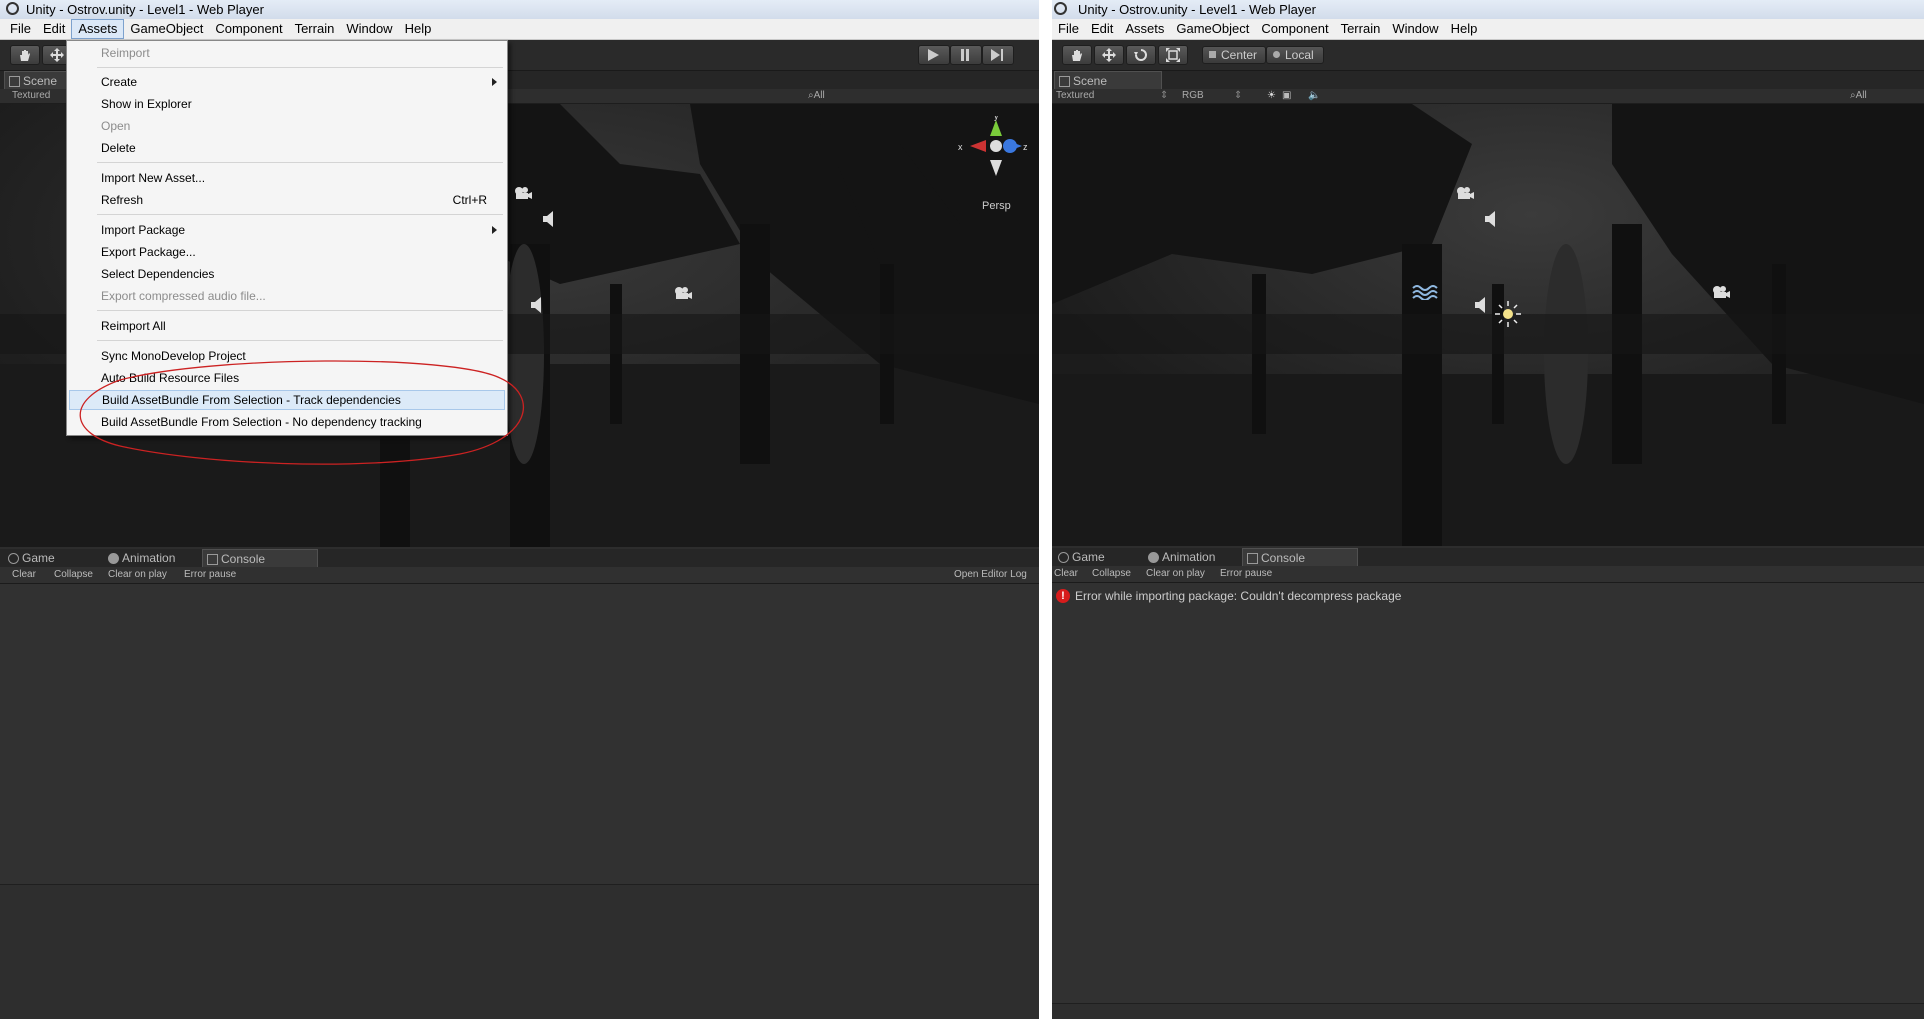  What do you see at coordinates (1109, 55) in the screenshot?
I see `move-tool-button` at bounding box center [1109, 55].